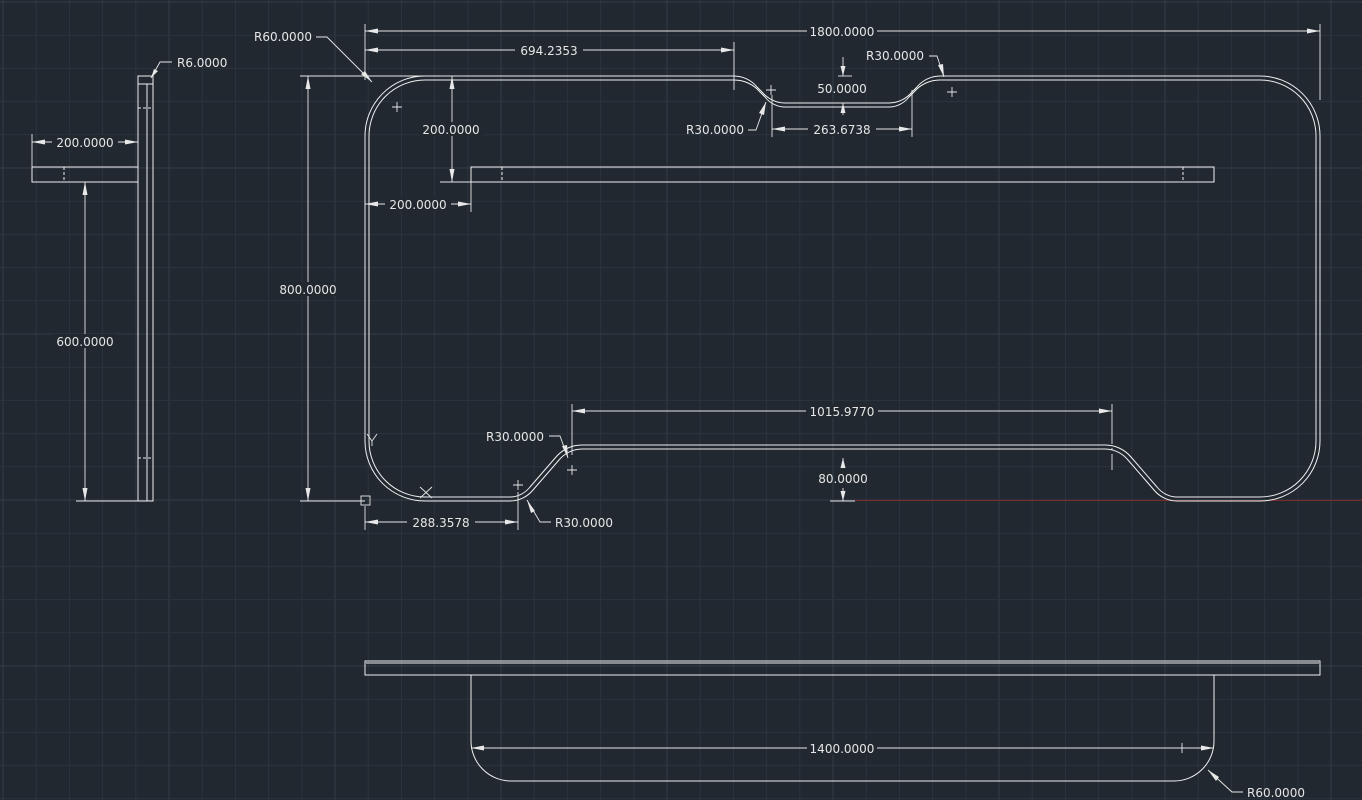 The height and width of the screenshot is (800, 1362). Describe the element at coordinates (842, 412) in the screenshot. I see `dim-text-bottom-width: 1015.9770` at that location.